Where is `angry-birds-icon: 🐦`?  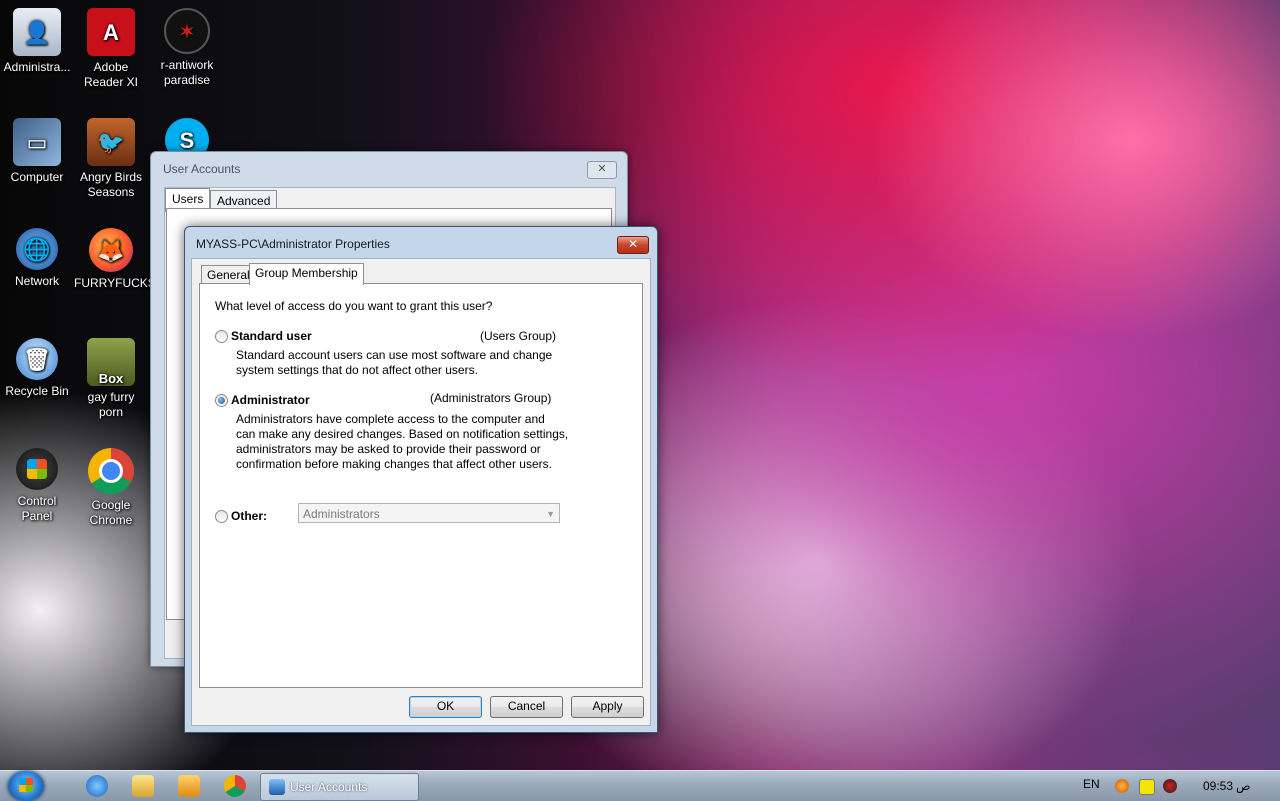 angry-birds-icon: 🐦 is located at coordinates (111, 142).